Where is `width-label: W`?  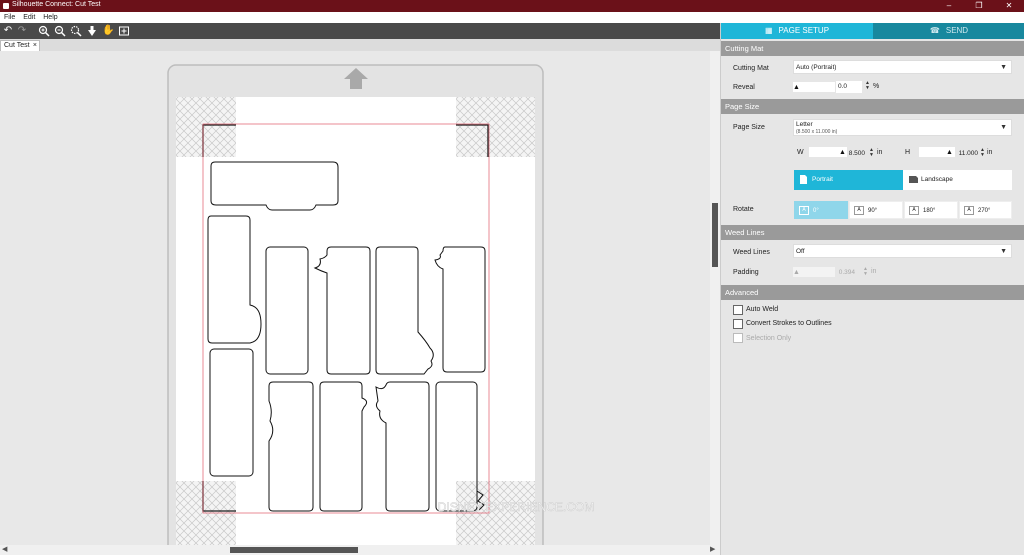
width-label: W is located at coordinates (800, 152).